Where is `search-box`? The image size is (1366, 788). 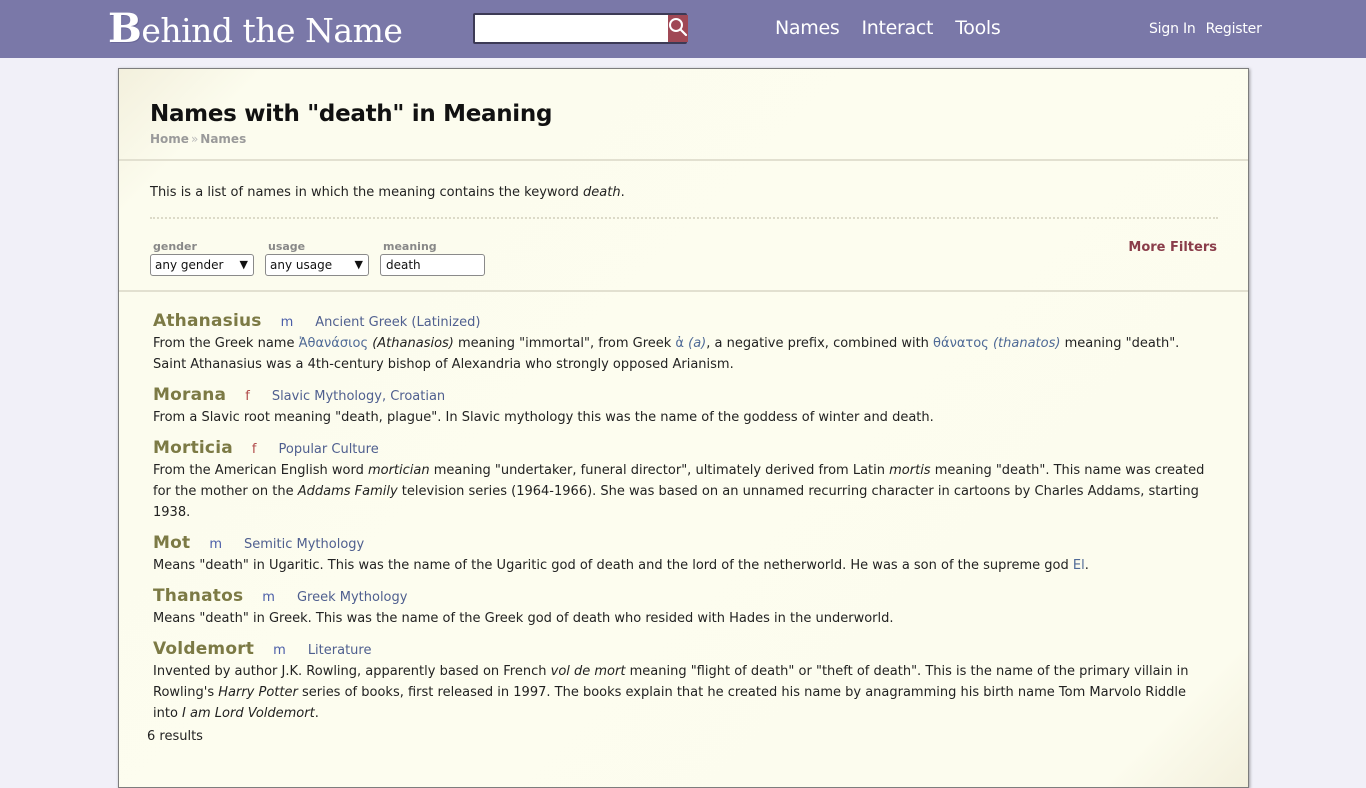
search-box is located at coordinates (580, 28).